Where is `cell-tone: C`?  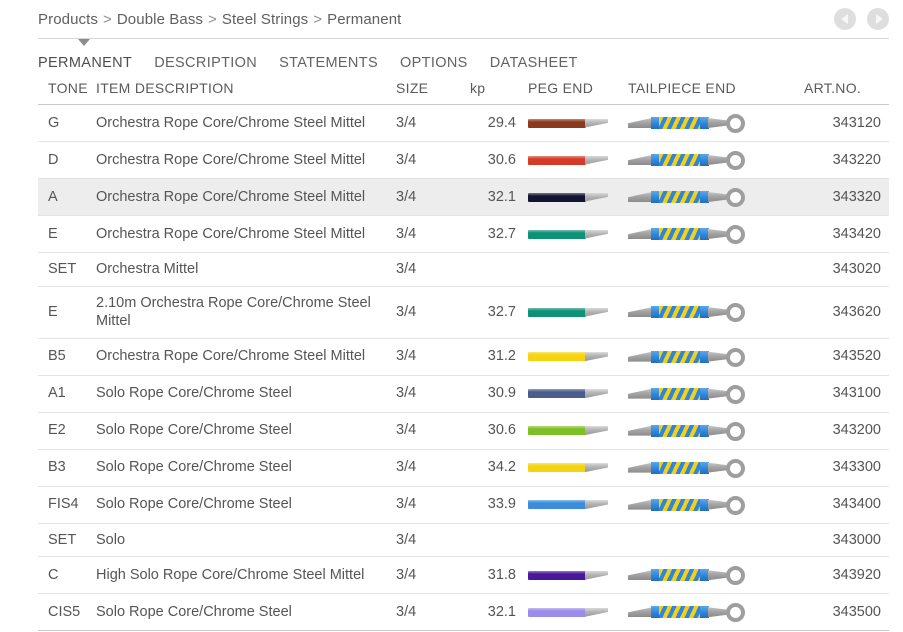
cell-tone: C is located at coordinates (67, 575).